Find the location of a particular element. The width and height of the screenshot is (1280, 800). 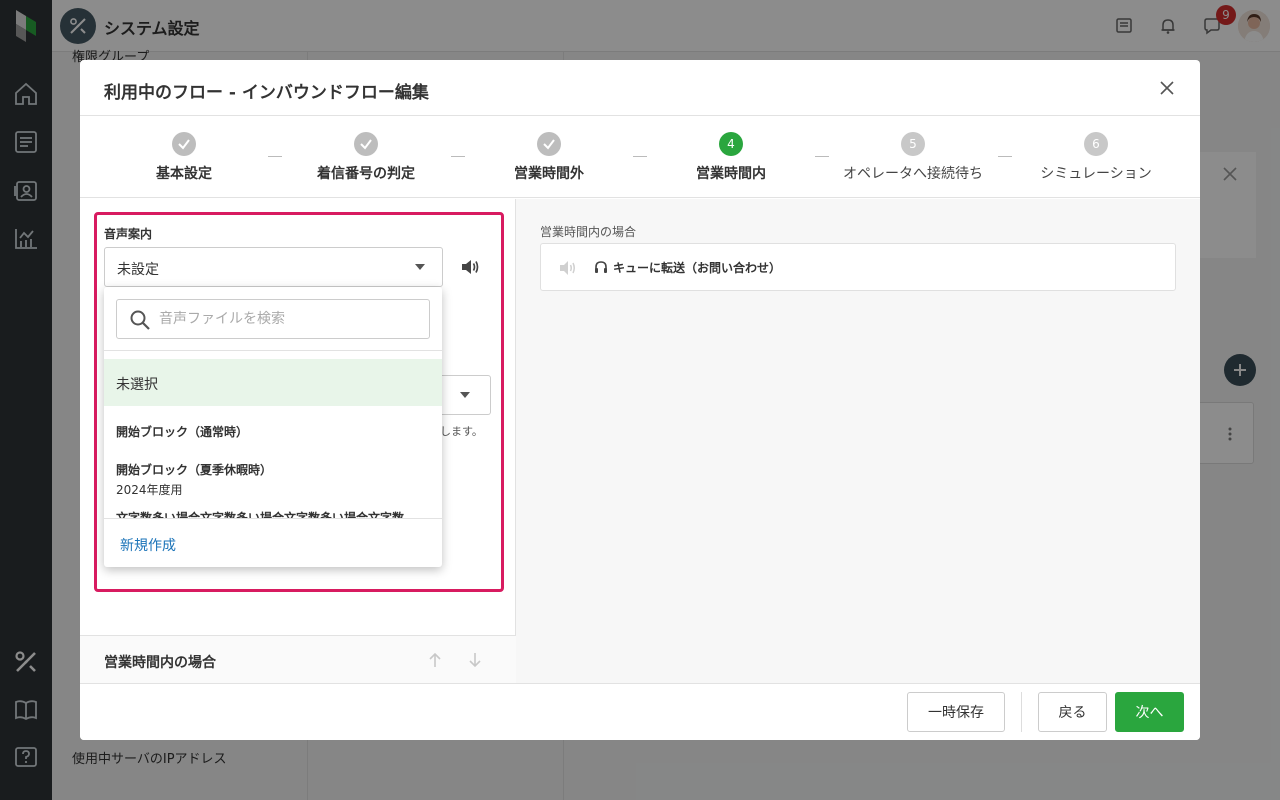

step-label: 基本設定 is located at coordinates (184, 174).